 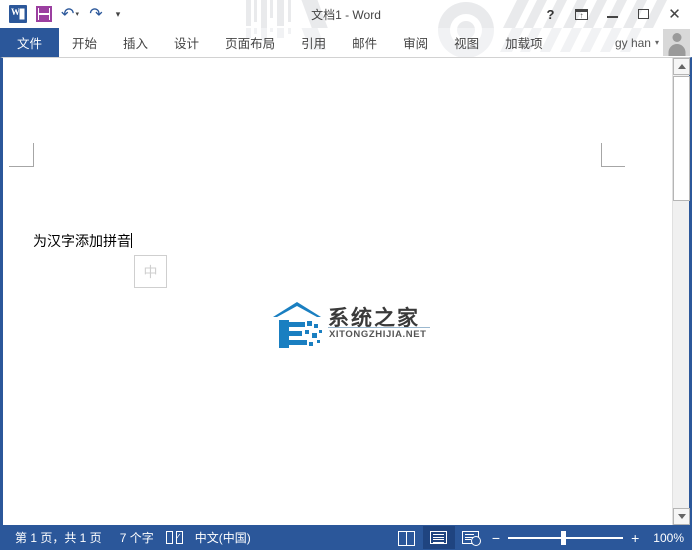 What do you see at coordinates (346, 14) in the screenshot?
I see `title-bar: ↶▾ ↷ ▾ 文档1 - Word ? ✕` at bounding box center [346, 14].